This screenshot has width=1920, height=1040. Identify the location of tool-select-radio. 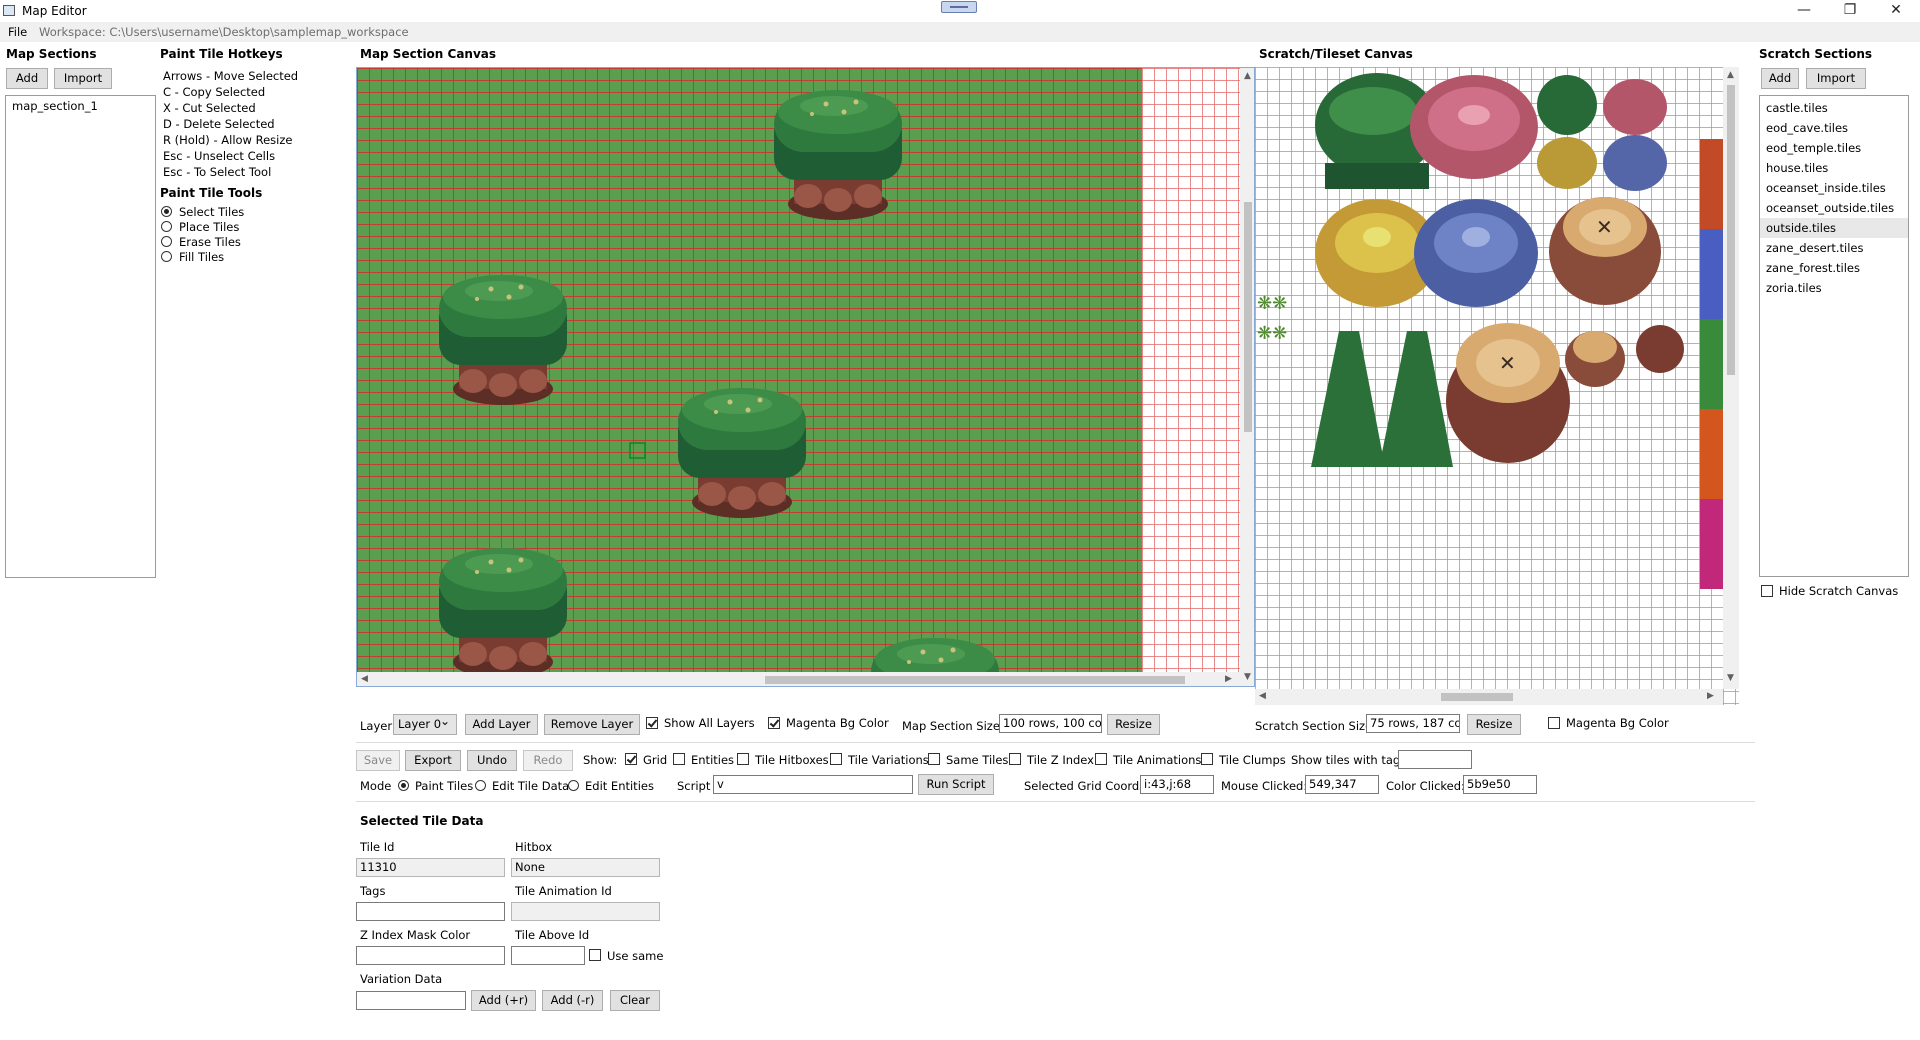
(166, 211).